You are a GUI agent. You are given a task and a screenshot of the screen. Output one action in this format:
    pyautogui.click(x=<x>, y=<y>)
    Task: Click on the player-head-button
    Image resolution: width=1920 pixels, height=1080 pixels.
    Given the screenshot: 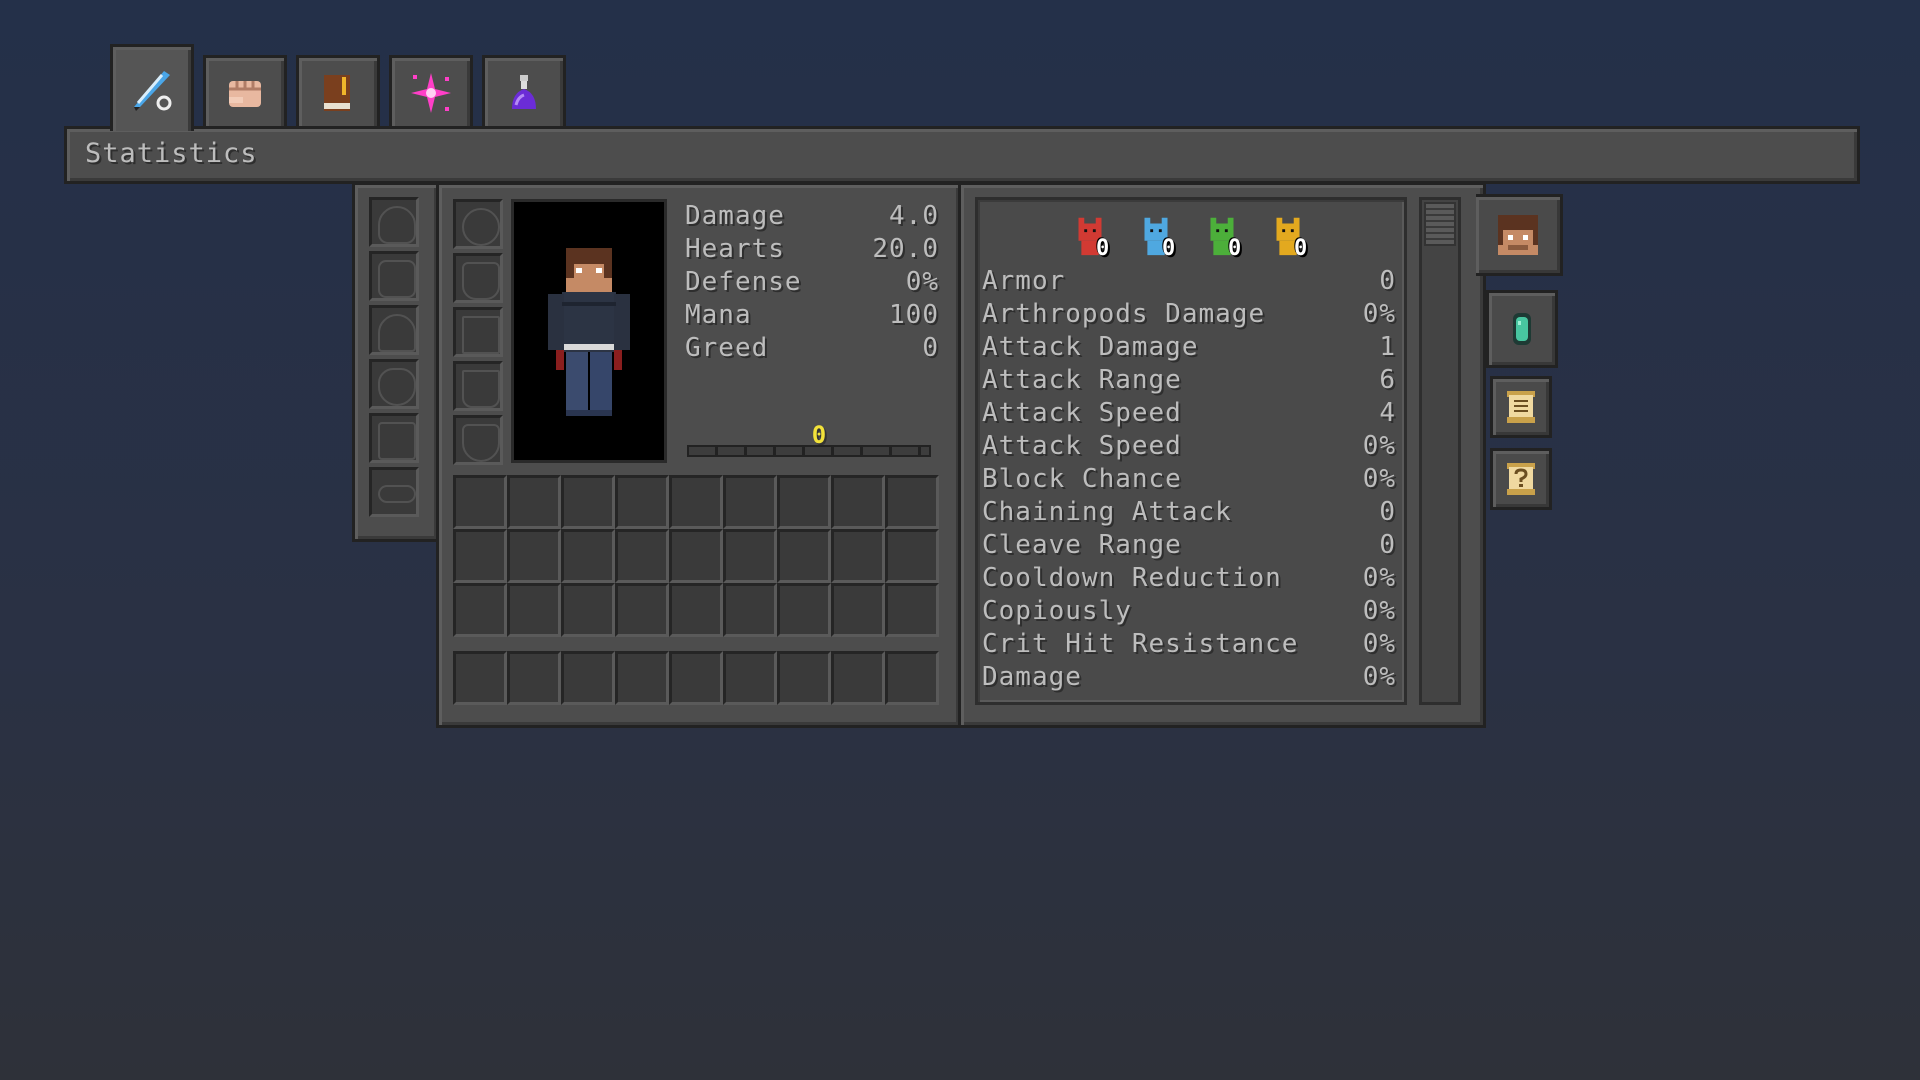 What is the action you would take?
    pyautogui.click(x=1519, y=235)
    